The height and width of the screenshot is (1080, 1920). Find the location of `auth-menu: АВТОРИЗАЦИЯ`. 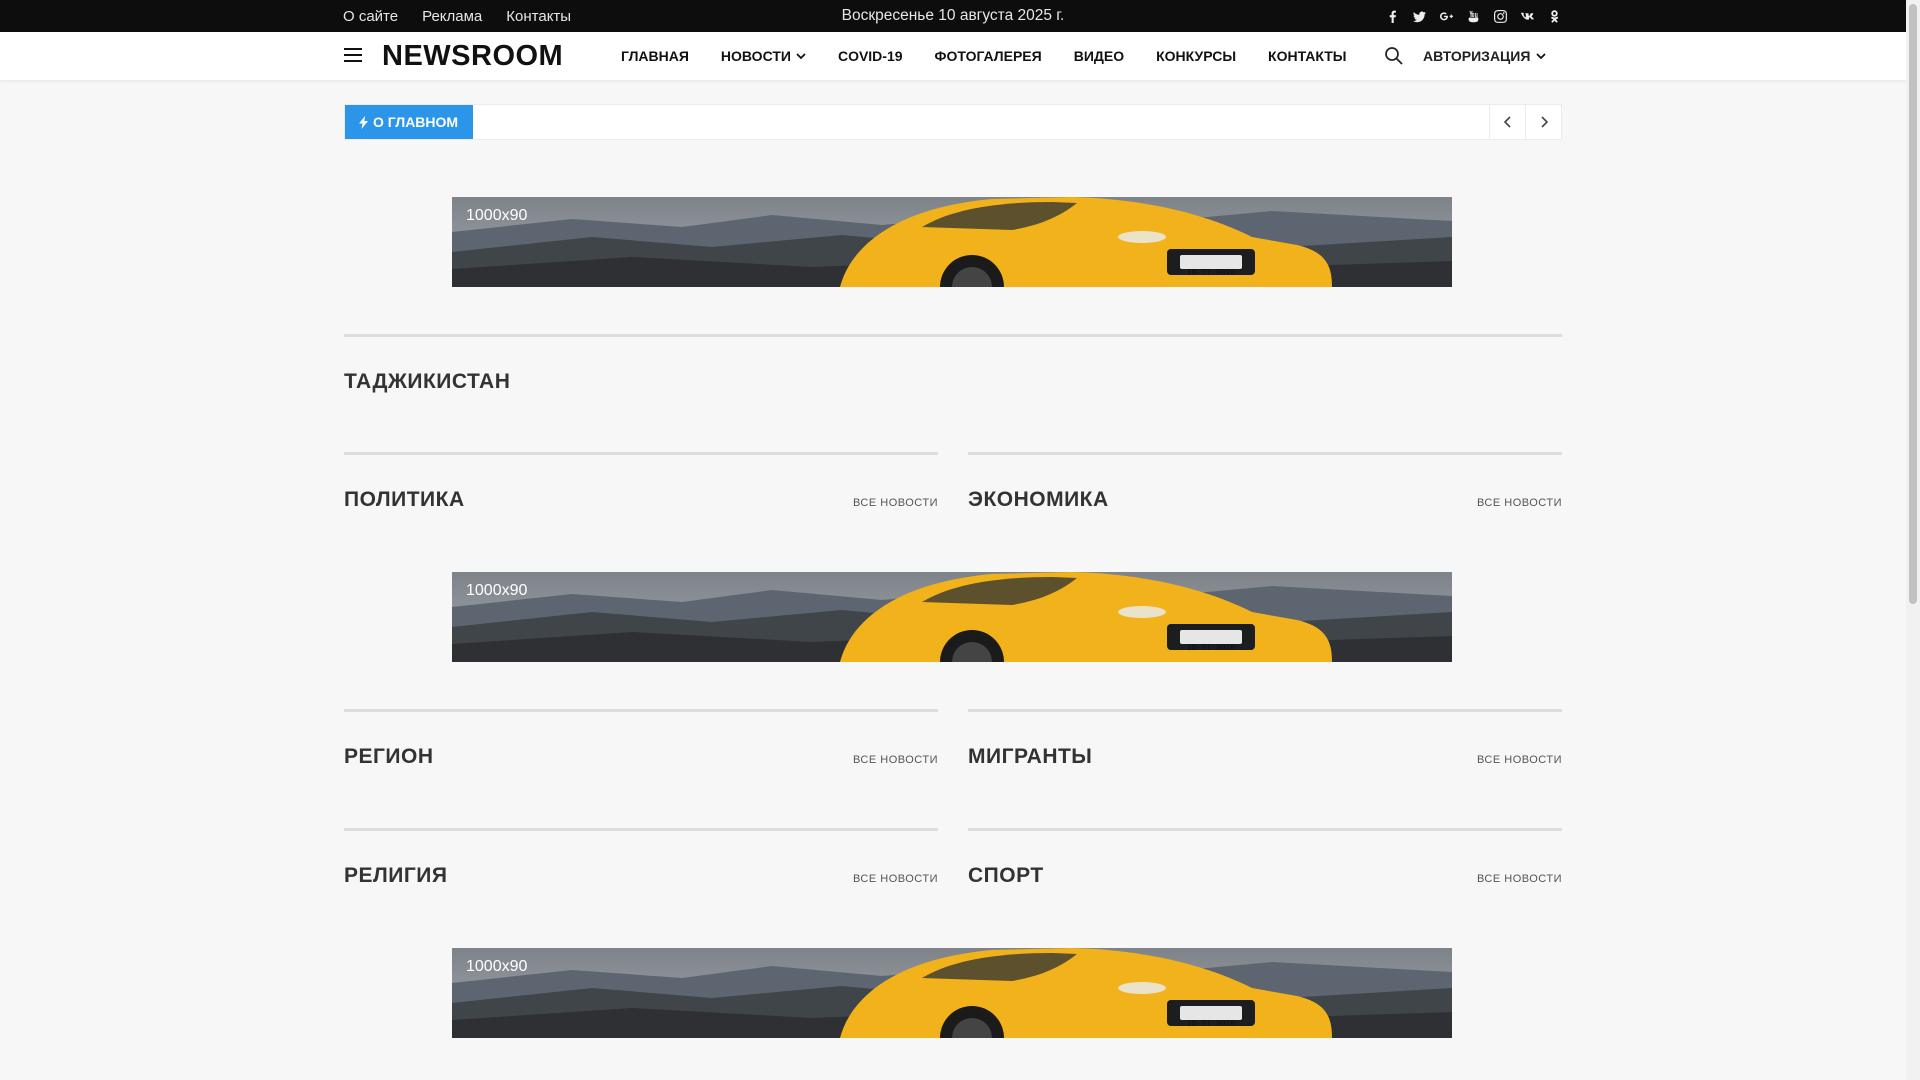

auth-menu: АВТОРИЗАЦИЯ is located at coordinates (1485, 56).